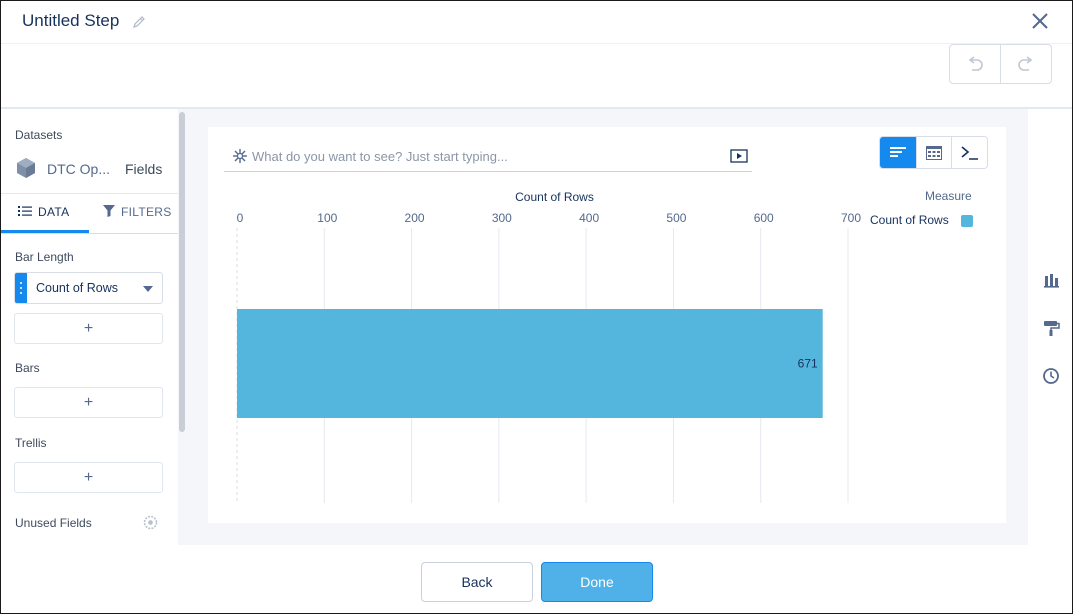 The width and height of the screenshot is (1073, 614). Describe the element at coordinates (150, 522) in the screenshot. I see `settings-icon` at that location.